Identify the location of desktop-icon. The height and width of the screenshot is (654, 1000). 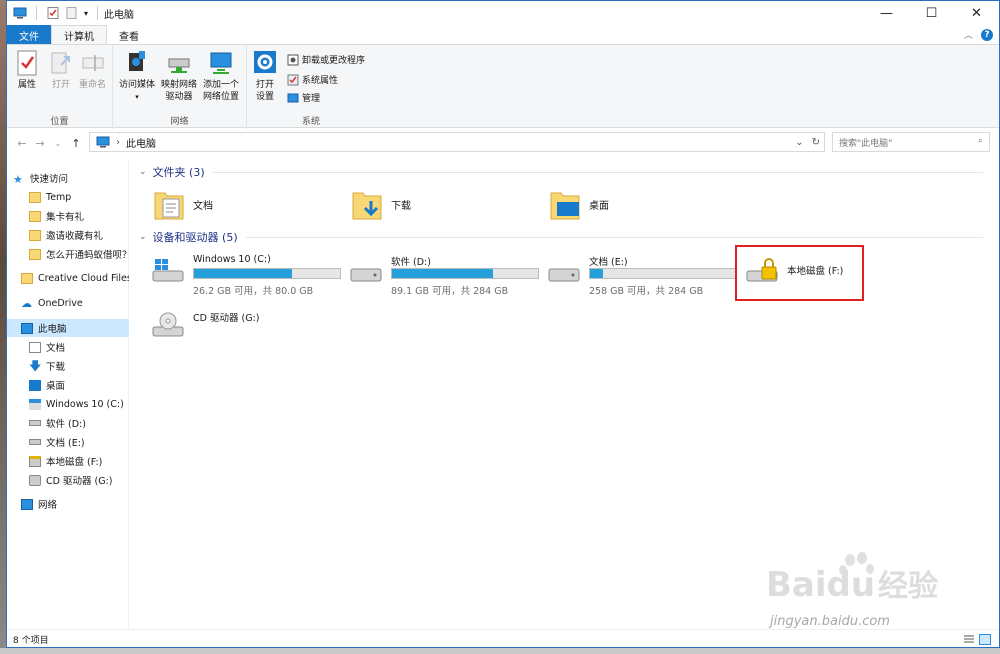
(35, 385).